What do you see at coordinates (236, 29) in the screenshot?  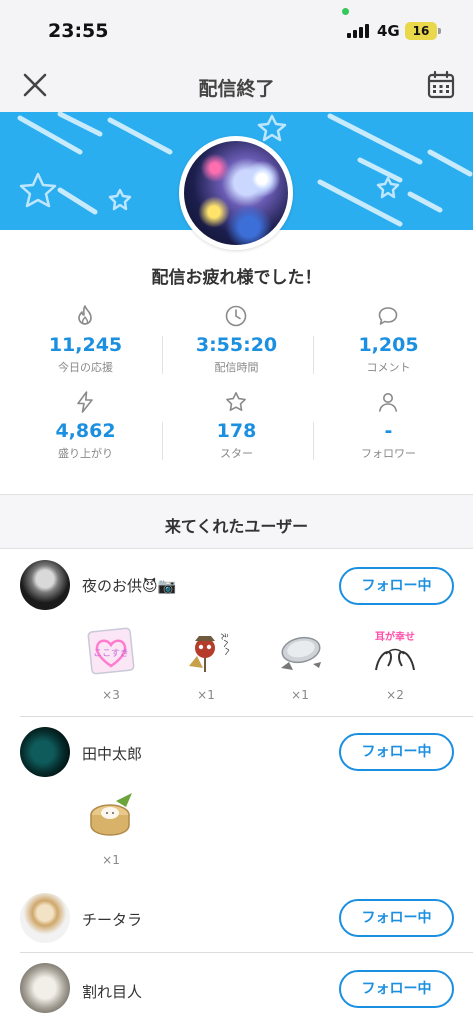 I see `status-bar: 23:55 4G 16` at bounding box center [236, 29].